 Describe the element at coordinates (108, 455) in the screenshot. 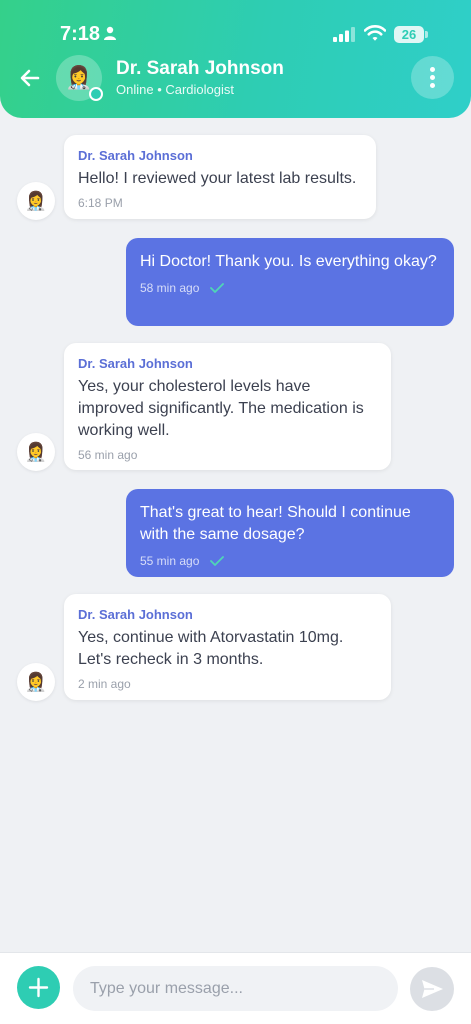

I see `message-time: 56 min ago` at that location.